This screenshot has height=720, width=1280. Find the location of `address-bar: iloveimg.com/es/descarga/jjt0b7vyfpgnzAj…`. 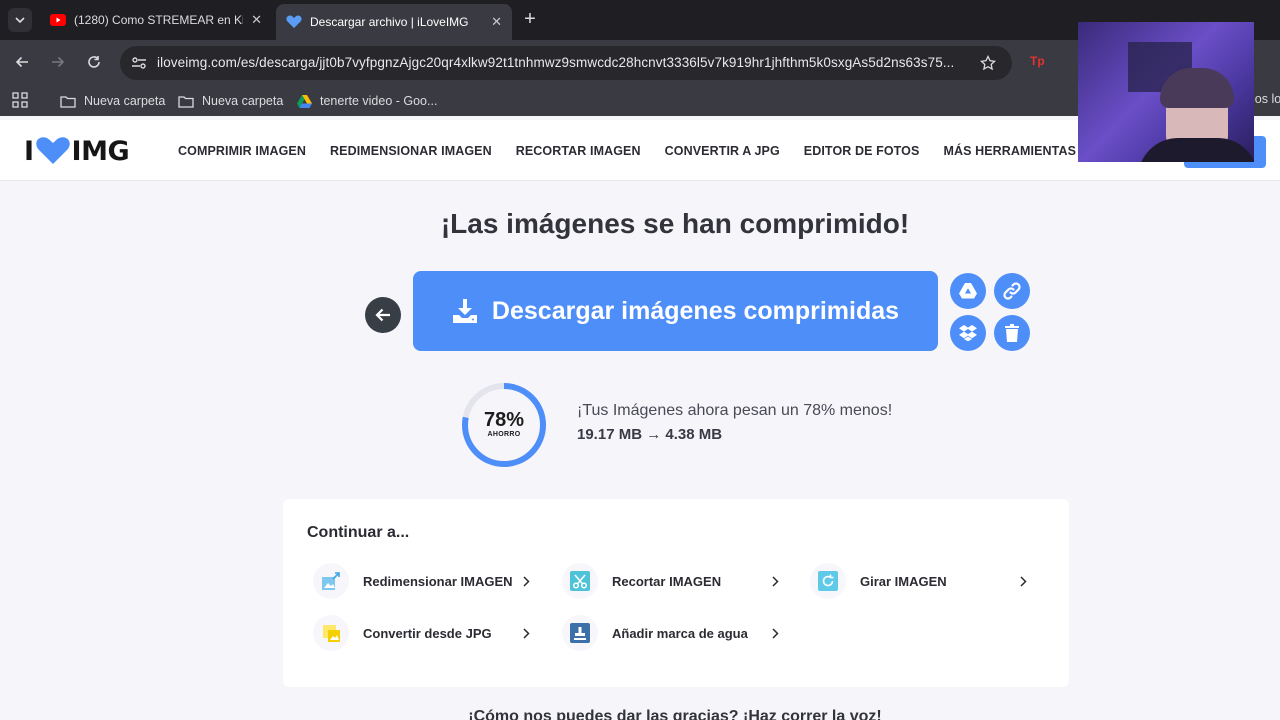

address-bar: iloveimg.com/es/descarga/jjt0b7vyfpgnzAj… is located at coordinates (566, 63).